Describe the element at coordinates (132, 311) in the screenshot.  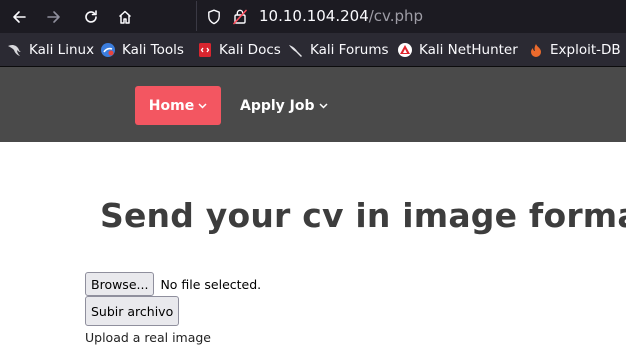
I see `upload-submit-button: Subir archivo` at that location.